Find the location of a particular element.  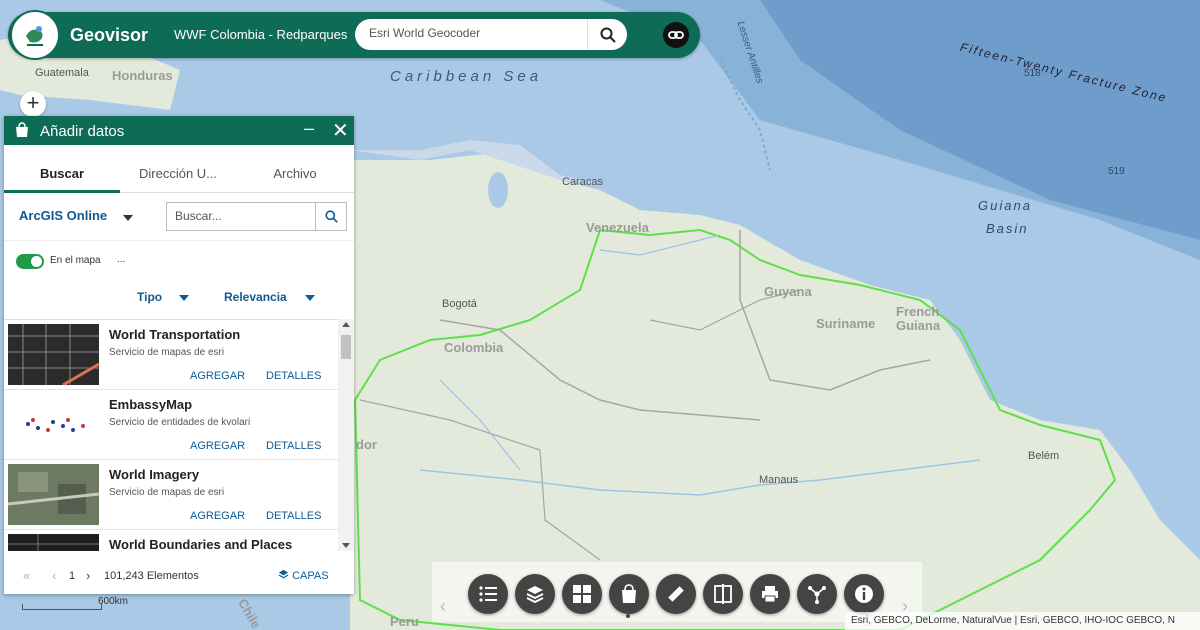

measure-button is located at coordinates (676, 594).